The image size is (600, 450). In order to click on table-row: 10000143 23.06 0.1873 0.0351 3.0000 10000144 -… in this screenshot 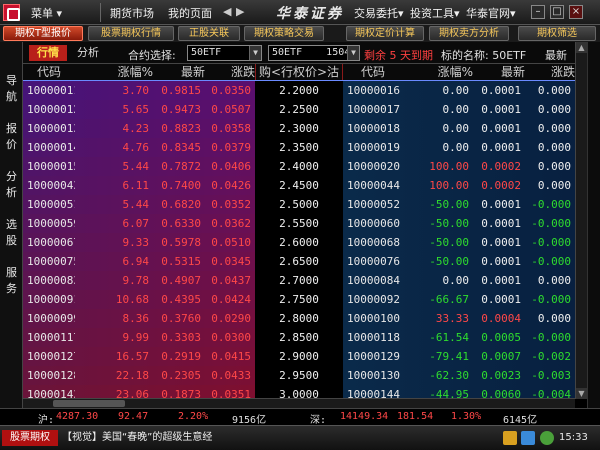, I will do `click(299, 391)`.